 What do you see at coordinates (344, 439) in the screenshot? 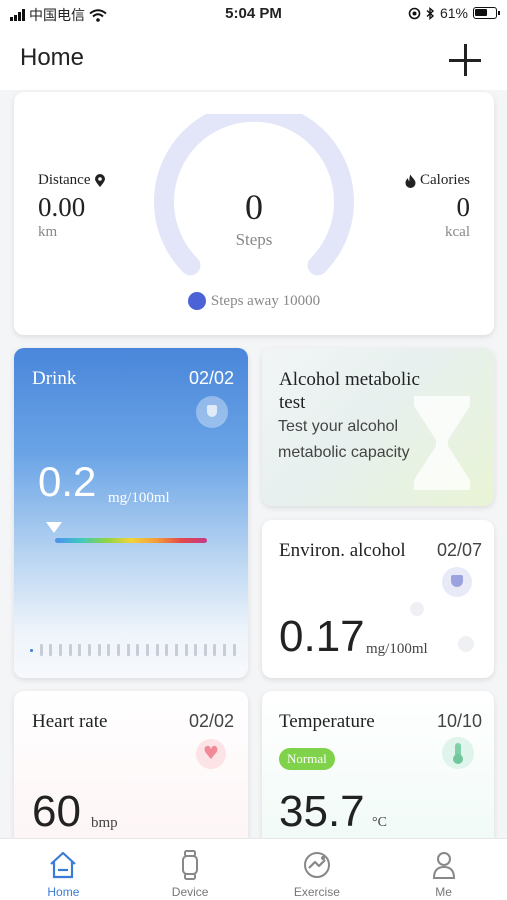
I see `alcohol-test-description: Test your alcohol metabolic capacity` at bounding box center [344, 439].